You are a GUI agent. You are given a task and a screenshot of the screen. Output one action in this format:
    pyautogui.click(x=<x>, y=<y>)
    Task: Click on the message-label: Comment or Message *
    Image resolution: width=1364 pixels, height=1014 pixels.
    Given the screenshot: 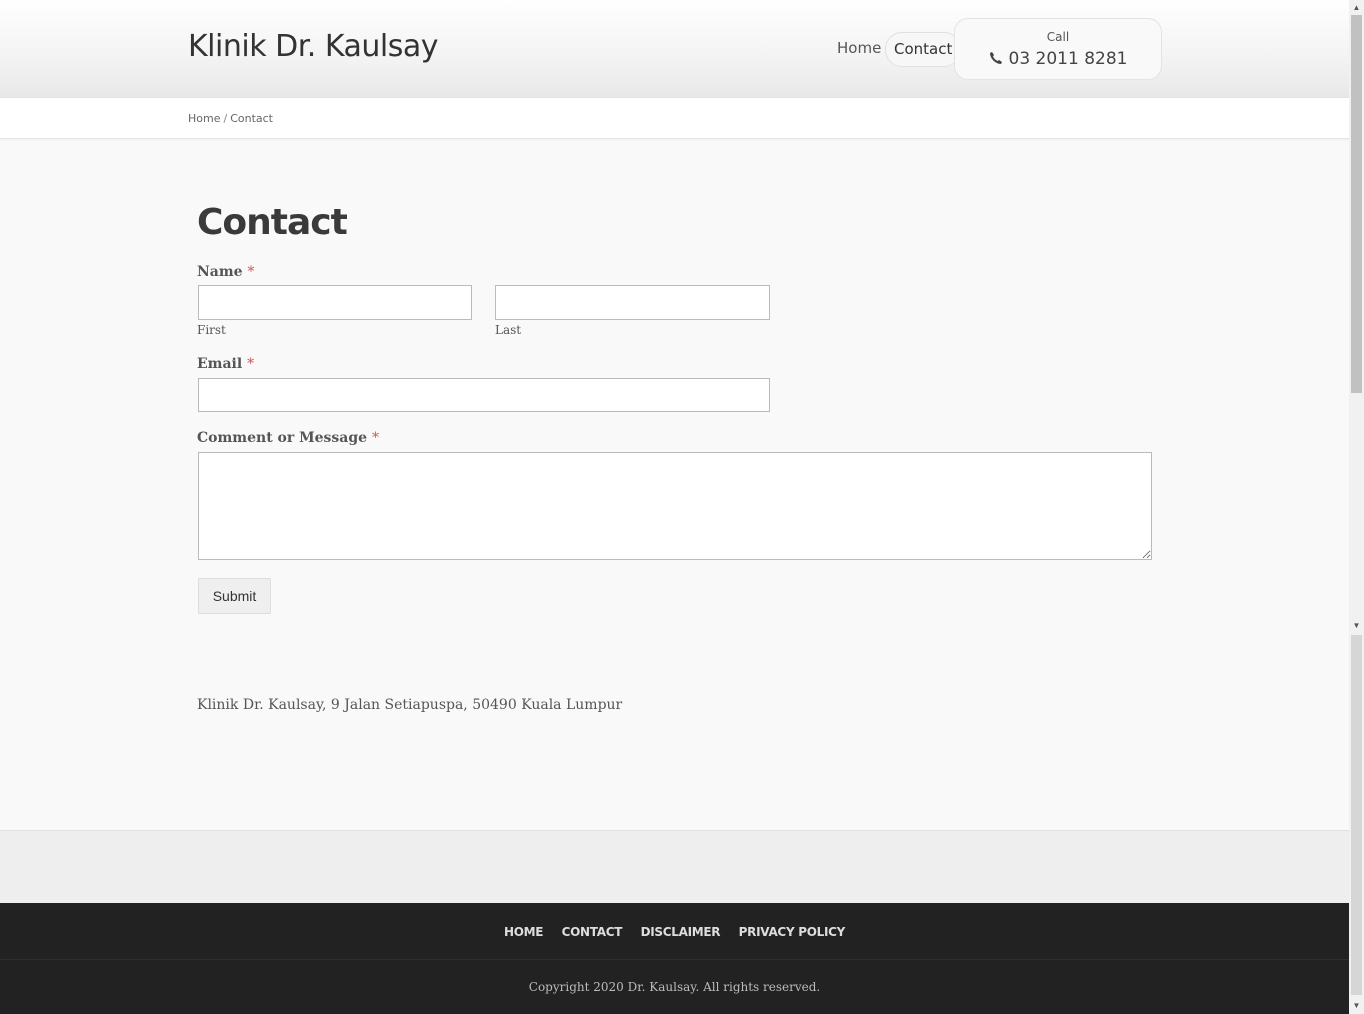 What is the action you would take?
    pyautogui.click(x=288, y=438)
    